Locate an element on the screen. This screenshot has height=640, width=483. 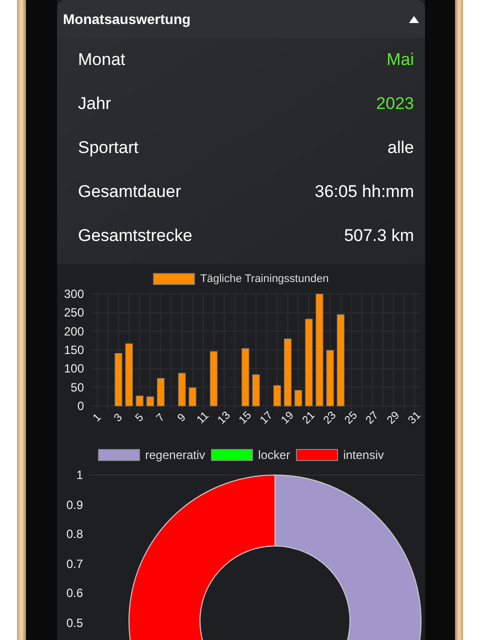
axis-tick-label: 5 is located at coordinates (139, 418).